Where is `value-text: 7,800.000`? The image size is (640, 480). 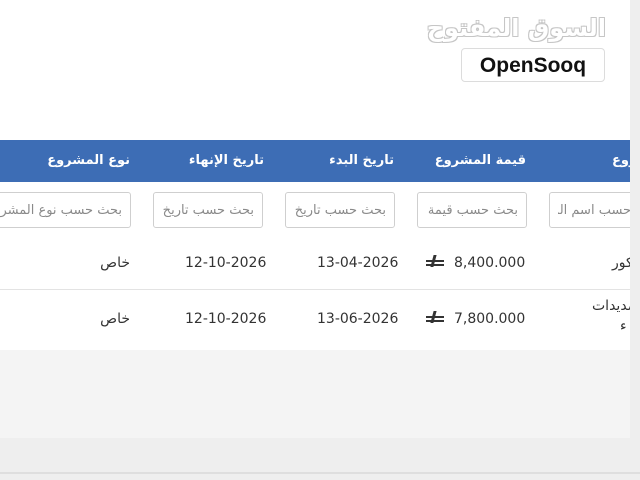
value-text: 7,800.000 is located at coordinates (490, 319).